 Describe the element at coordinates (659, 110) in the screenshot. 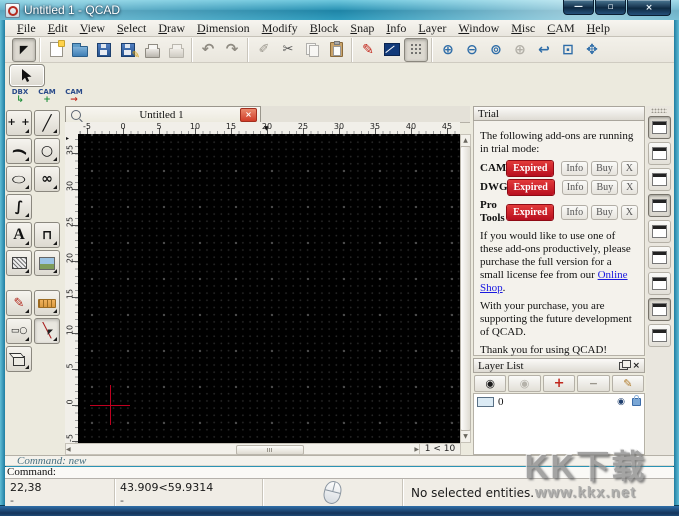

I see `dock-drag-handle` at that location.